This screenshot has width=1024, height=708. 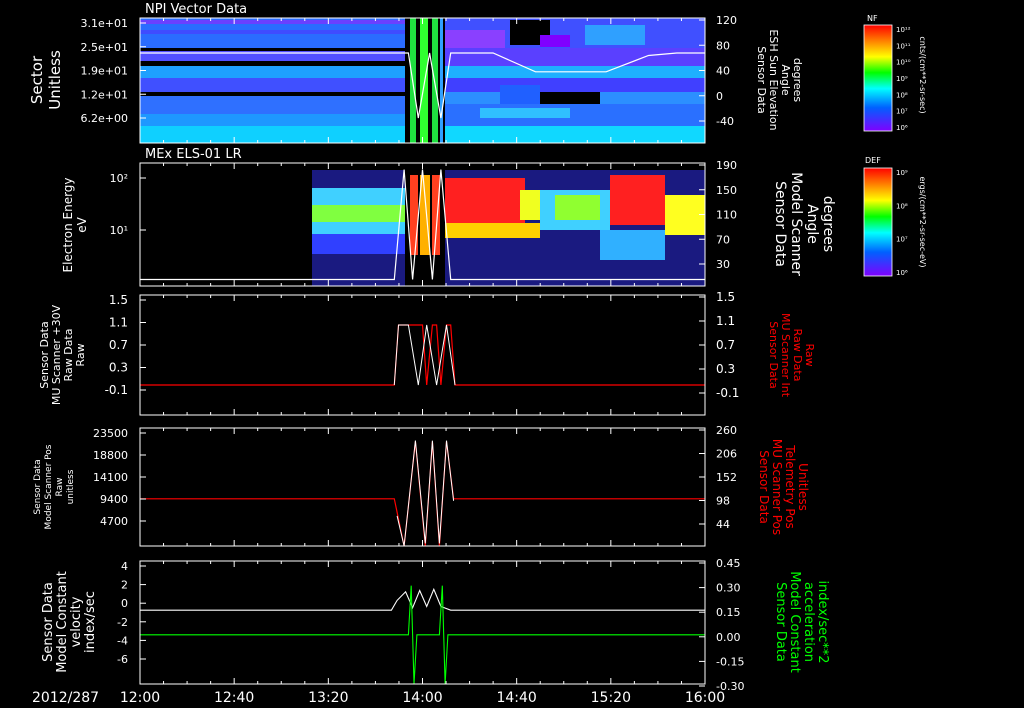 I want to click on time-tick-label: 12:00, so click(x=140, y=698).